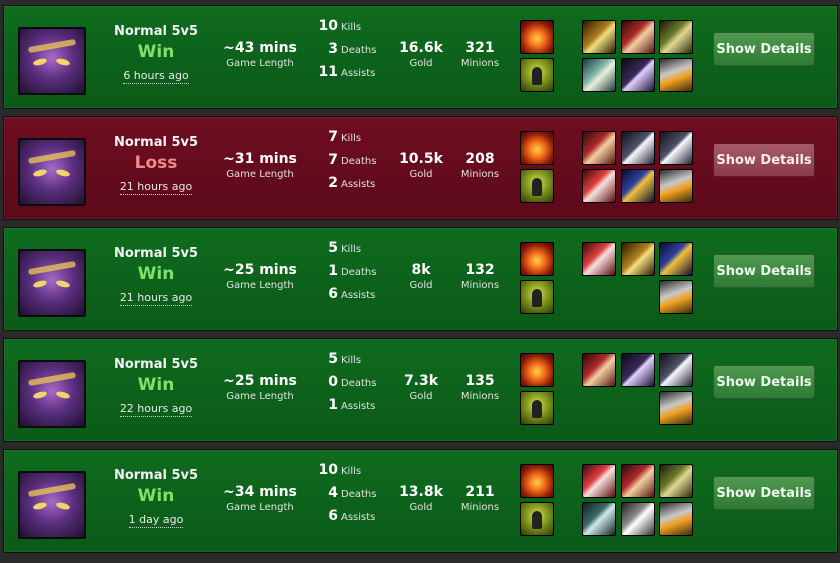  Describe the element at coordinates (333, 160) in the screenshot. I see `deaths-value: 7` at that location.